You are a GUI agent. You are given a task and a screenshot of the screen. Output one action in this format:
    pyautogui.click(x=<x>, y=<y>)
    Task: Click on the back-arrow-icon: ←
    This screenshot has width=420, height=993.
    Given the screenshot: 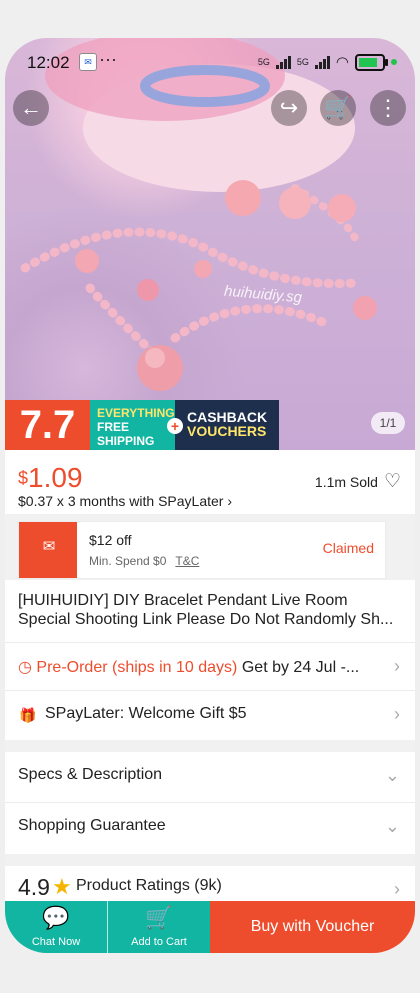 What is the action you would take?
    pyautogui.click(x=31, y=107)
    